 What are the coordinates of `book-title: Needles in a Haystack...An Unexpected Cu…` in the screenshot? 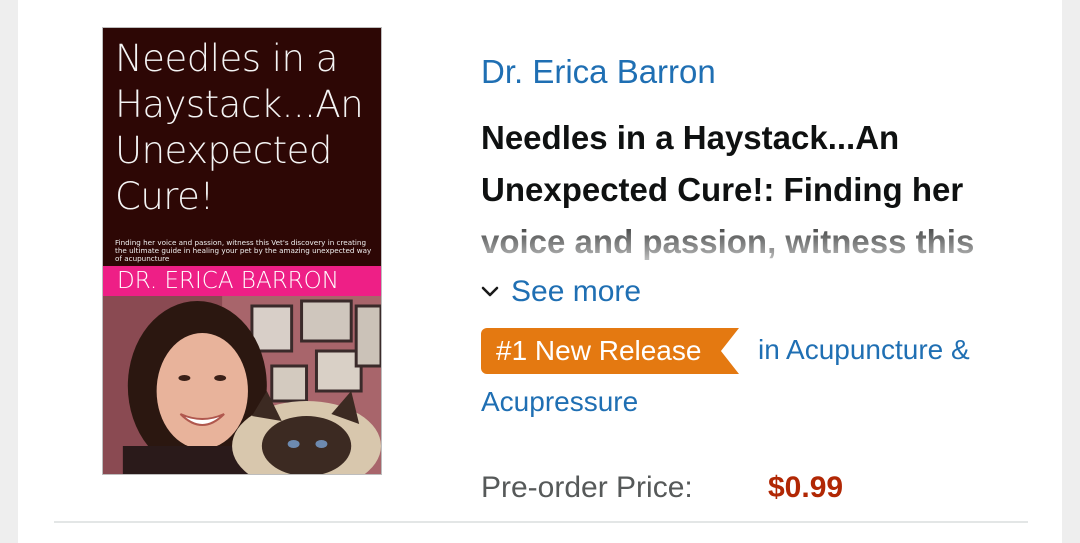 It's located at (728, 189).